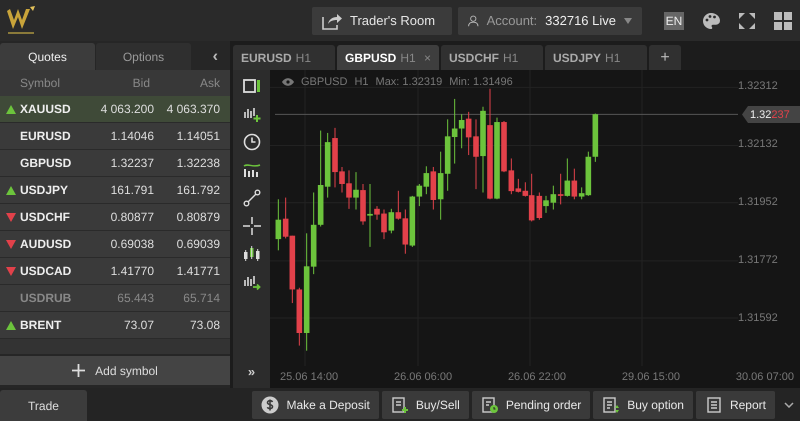 The height and width of the screenshot is (421, 800). Describe the element at coordinates (252, 371) in the screenshot. I see `more-tools-button: »` at that location.